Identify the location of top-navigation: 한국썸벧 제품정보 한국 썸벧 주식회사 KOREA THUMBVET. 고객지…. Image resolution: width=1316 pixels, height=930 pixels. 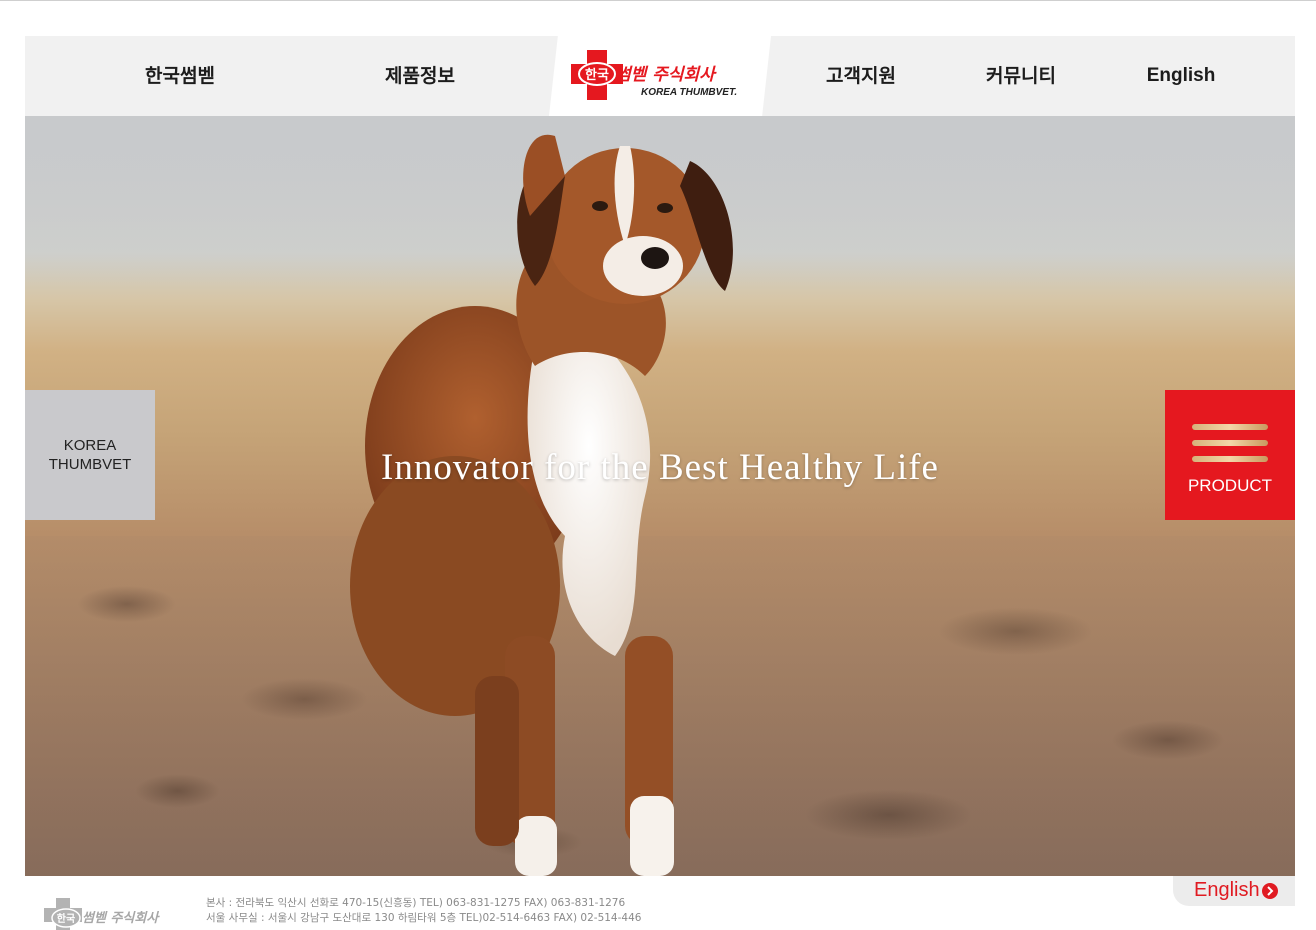
(660, 76).